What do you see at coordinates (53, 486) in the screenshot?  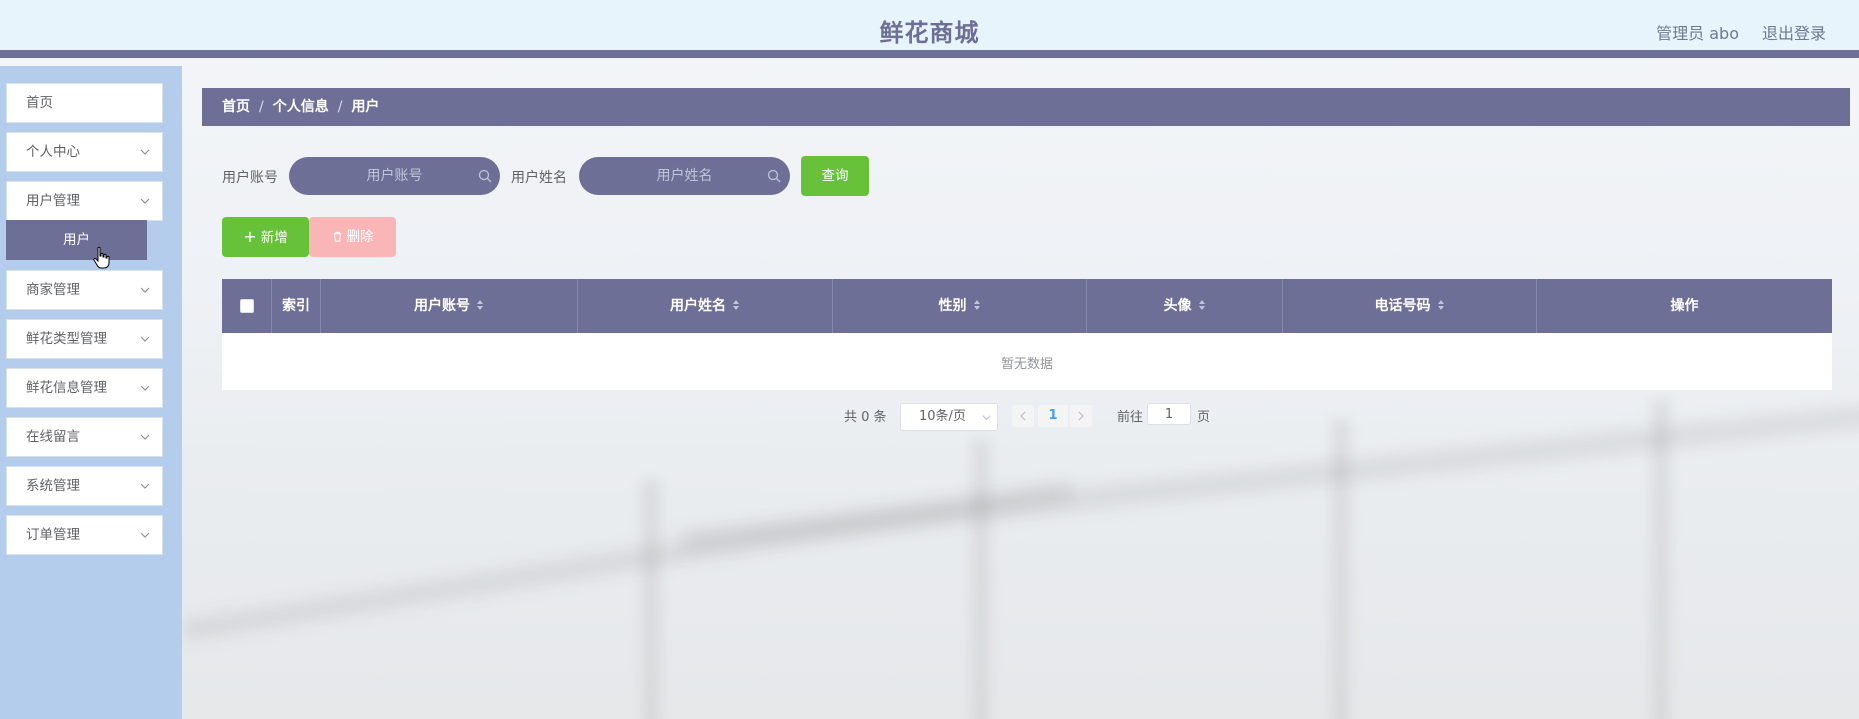 I see `sidebar-item-label: 系统管理` at bounding box center [53, 486].